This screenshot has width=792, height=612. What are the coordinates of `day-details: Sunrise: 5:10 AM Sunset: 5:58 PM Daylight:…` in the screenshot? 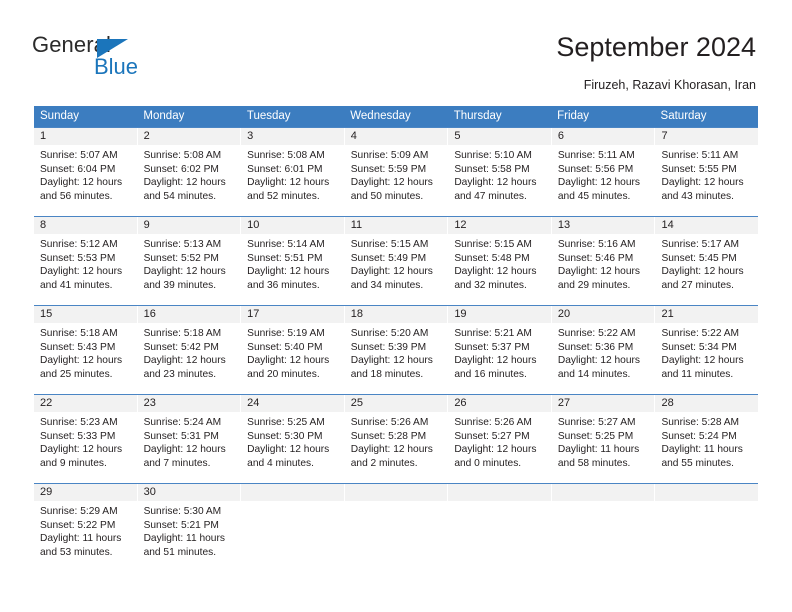 It's located at (499, 177).